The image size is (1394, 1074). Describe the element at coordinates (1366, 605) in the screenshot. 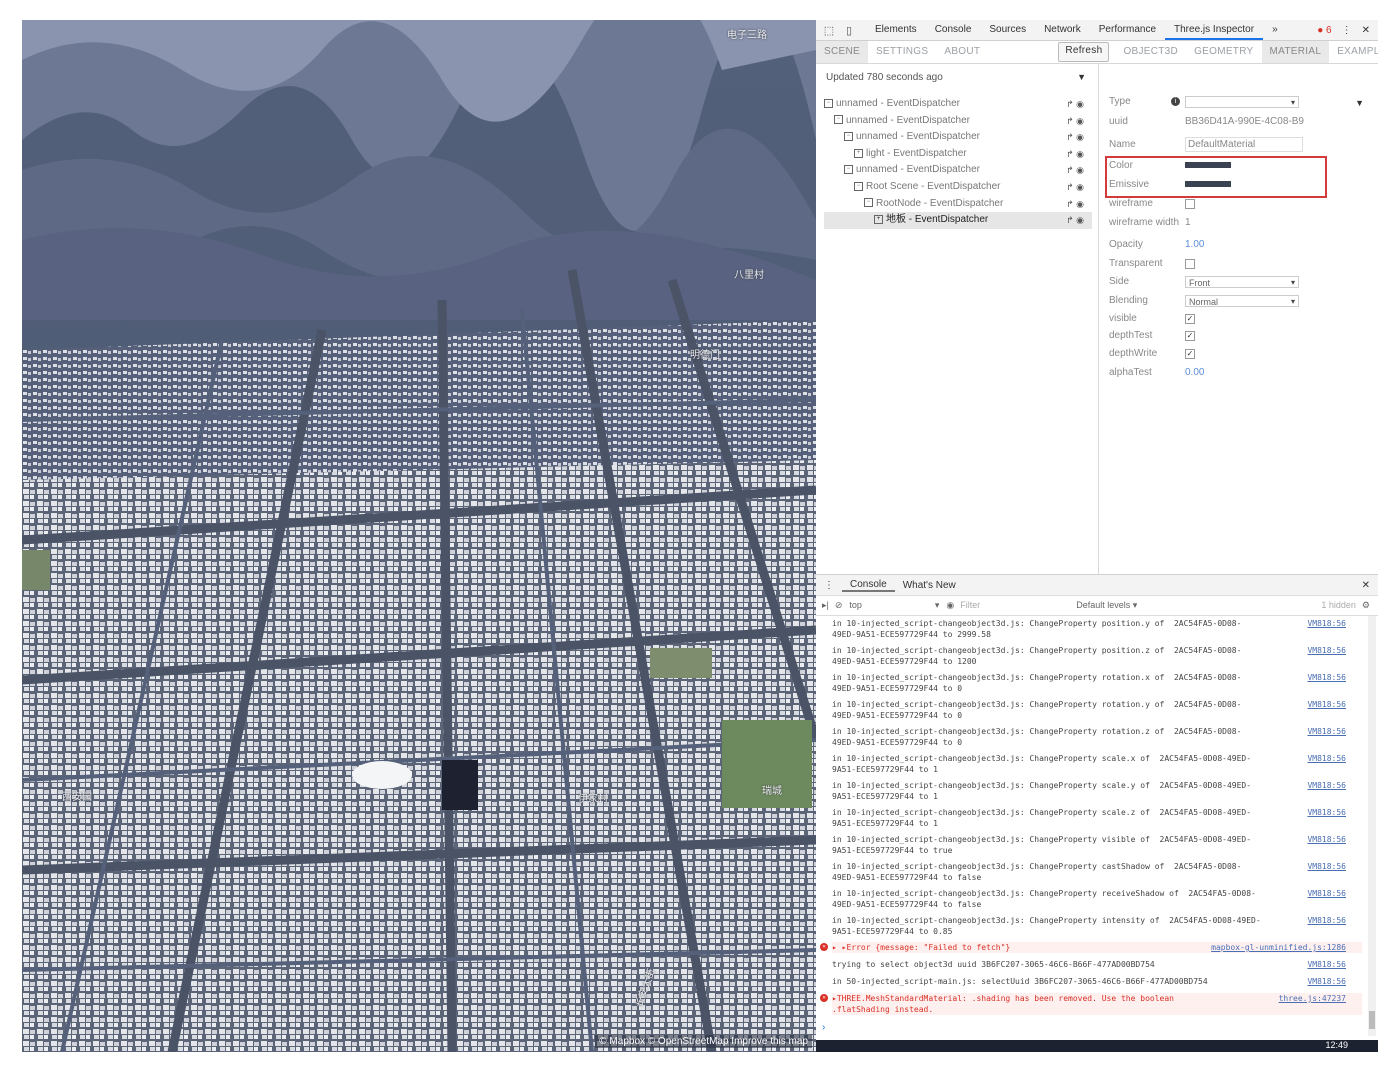

I see `console-settings-icon: ⚙` at that location.